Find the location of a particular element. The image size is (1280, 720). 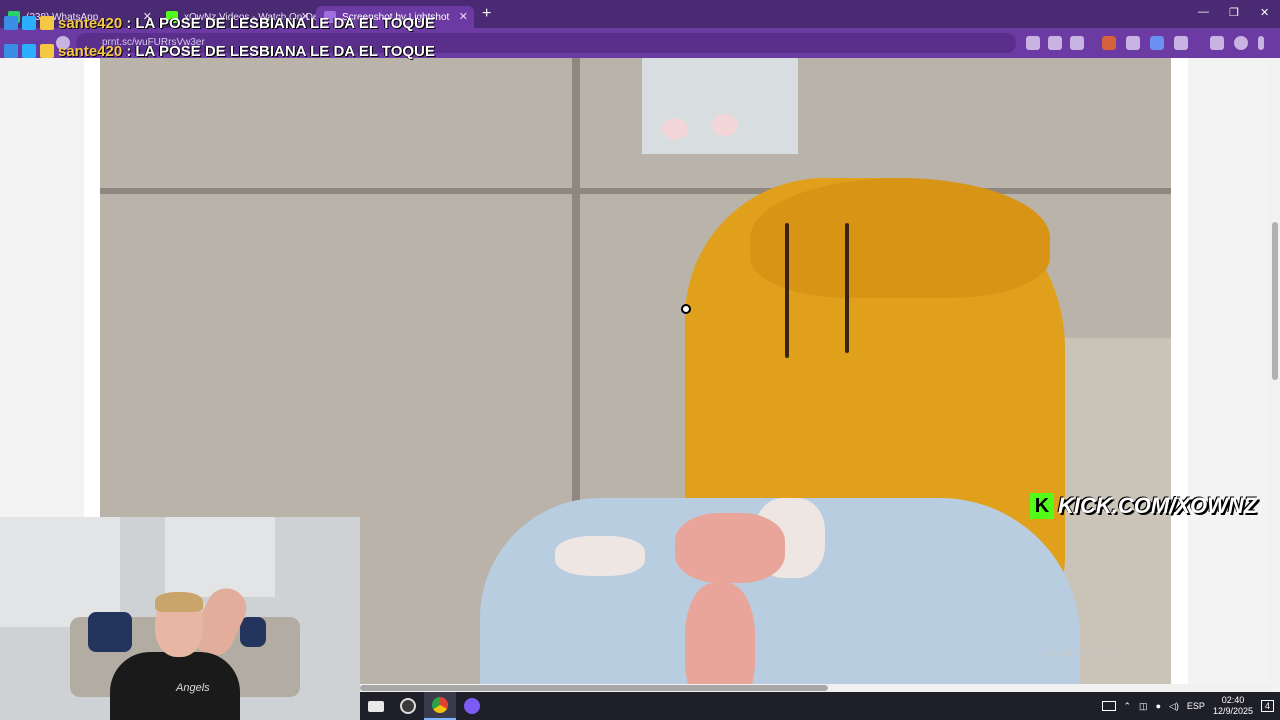

restore-button: ❐ is located at coordinates (1234, 12).